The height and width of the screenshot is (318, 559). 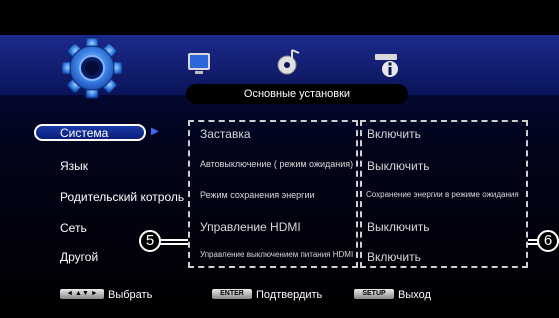 What do you see at coordinates (374, 294) in the screenshot?
I see `setup-key-icon: SETUP` at bounding box center [374, 294].